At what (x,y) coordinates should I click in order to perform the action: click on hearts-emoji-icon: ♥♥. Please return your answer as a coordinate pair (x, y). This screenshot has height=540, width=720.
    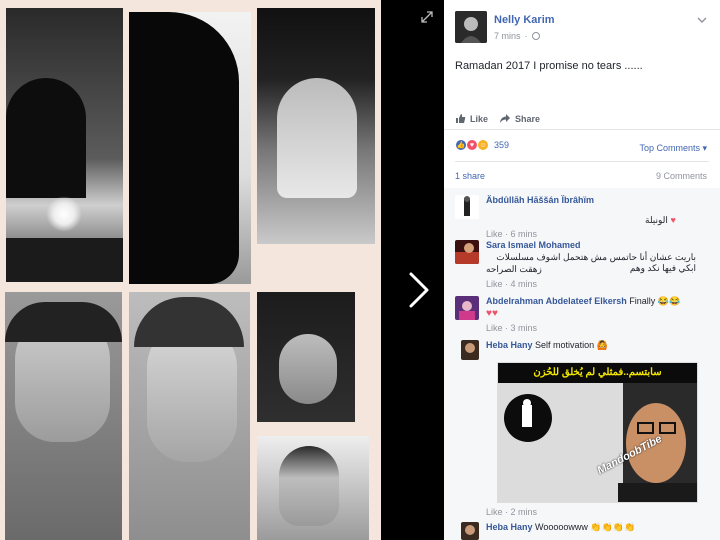
    Looking at the image, I should click on (492, 313).